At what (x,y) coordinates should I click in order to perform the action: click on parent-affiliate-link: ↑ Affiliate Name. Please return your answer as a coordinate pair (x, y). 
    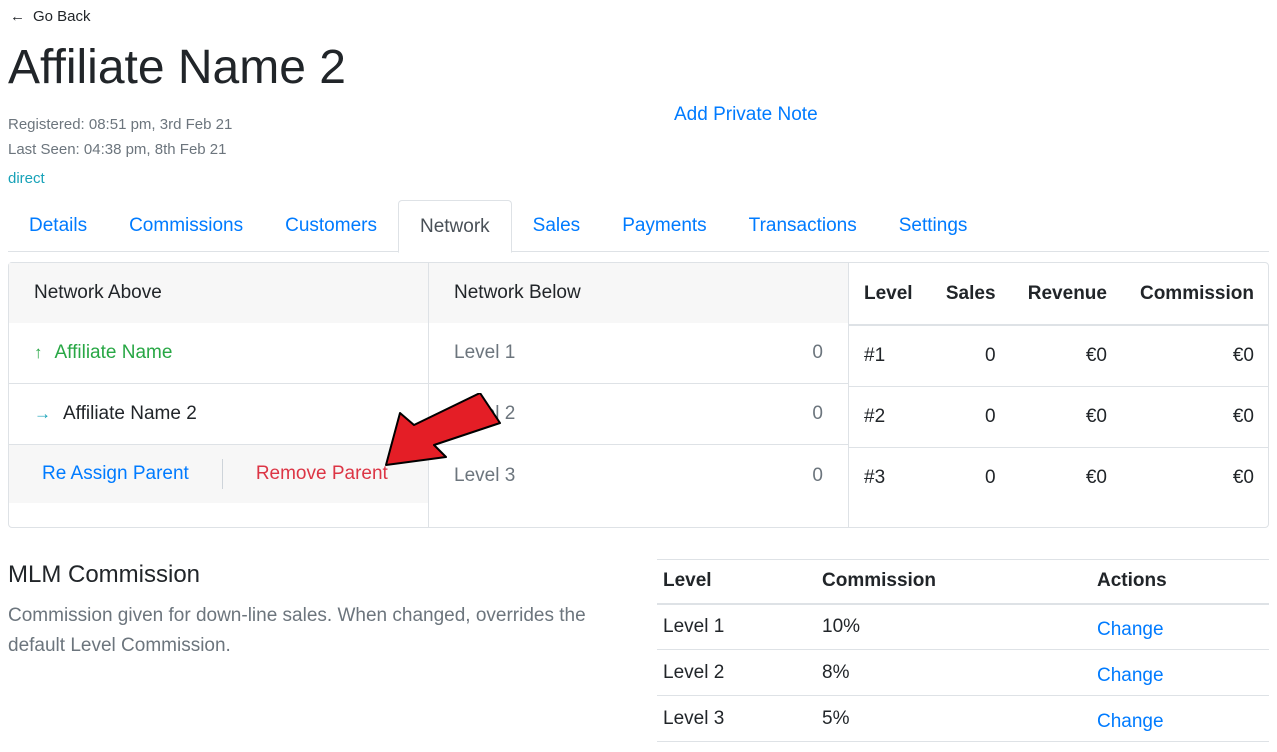
    Looking at the image, I should click on (218, 353).